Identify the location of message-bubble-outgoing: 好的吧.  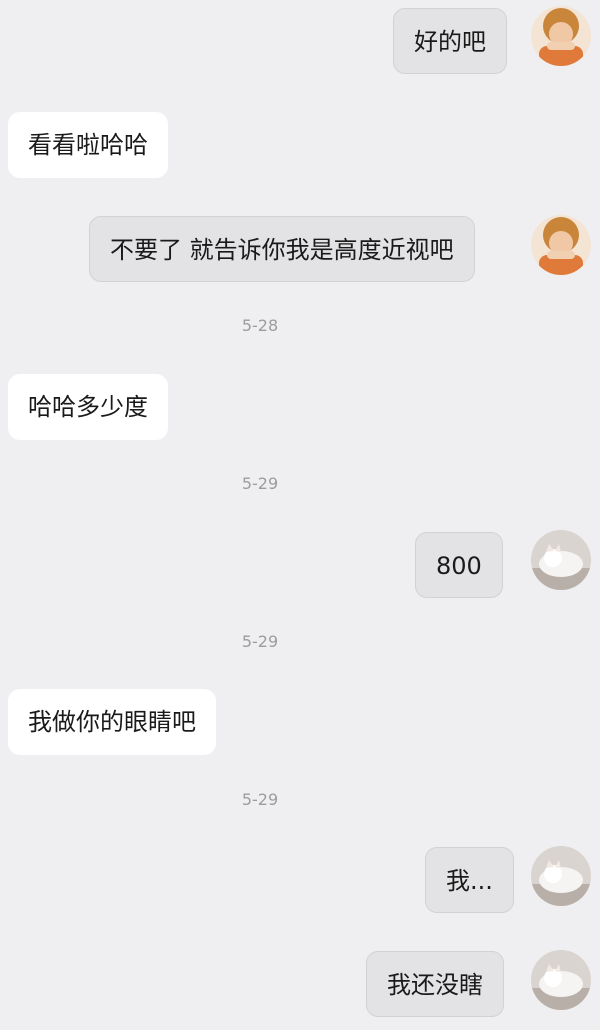
(450, 41).